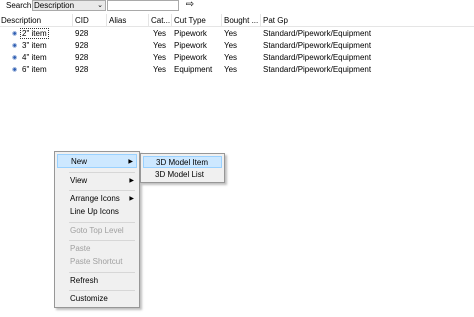 This screenshot has height=317, width=474. What do you see at coordinates (80, 248) in the screenshot?
I see `menu-item-label: Paste` at bounding box center [80, 248].